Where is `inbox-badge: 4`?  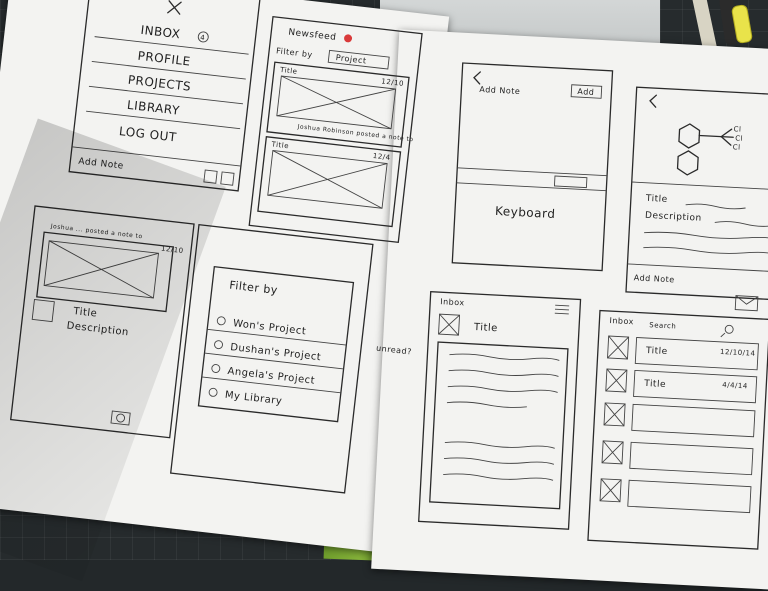 inbox-badge: 4 is located at coordinates (203, 38).